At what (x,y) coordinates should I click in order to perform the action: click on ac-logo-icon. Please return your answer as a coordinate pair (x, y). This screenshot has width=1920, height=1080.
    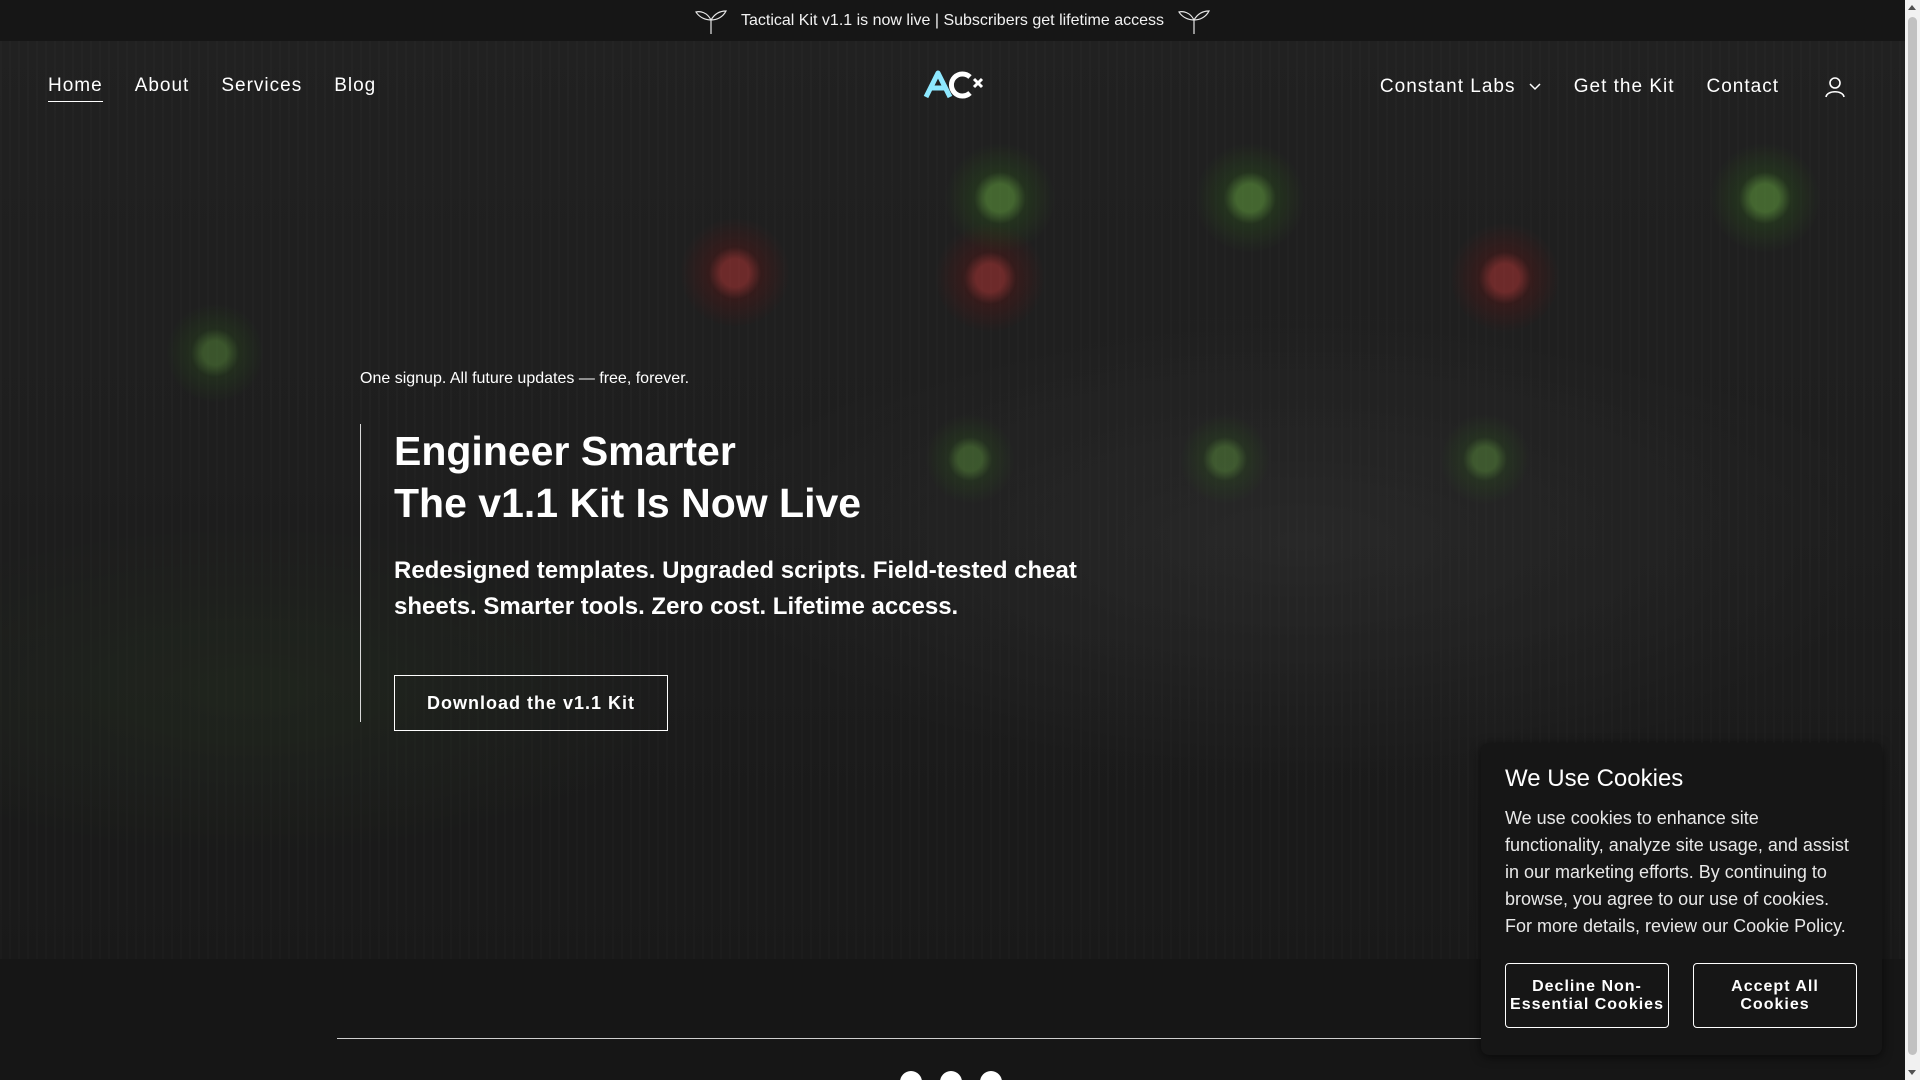
    Looking at the image, I should click on (954, 84).